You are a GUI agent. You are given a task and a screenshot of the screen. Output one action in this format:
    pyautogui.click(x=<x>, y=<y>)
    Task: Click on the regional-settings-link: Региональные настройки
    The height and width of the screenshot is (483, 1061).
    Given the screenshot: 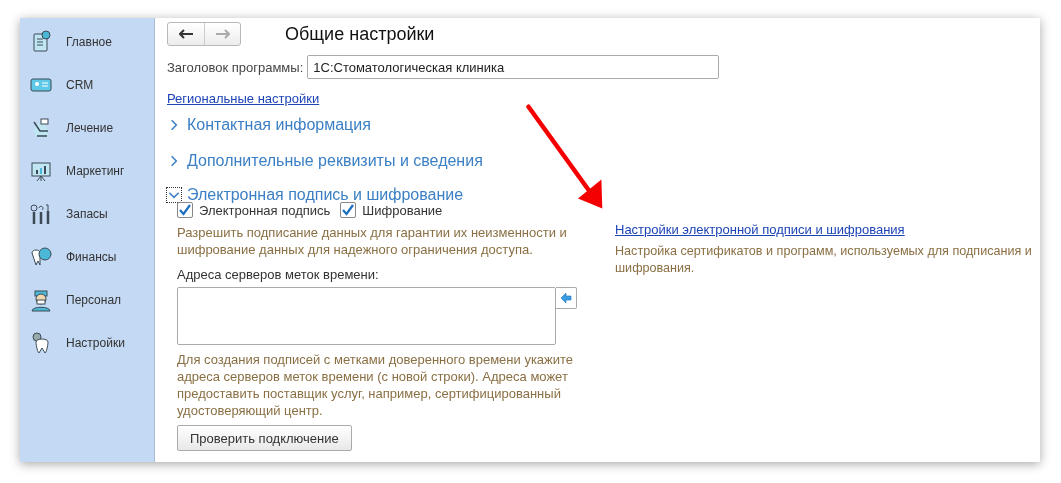 What is the action you would take?
    pyautogui.click(x=243, y=98)
    